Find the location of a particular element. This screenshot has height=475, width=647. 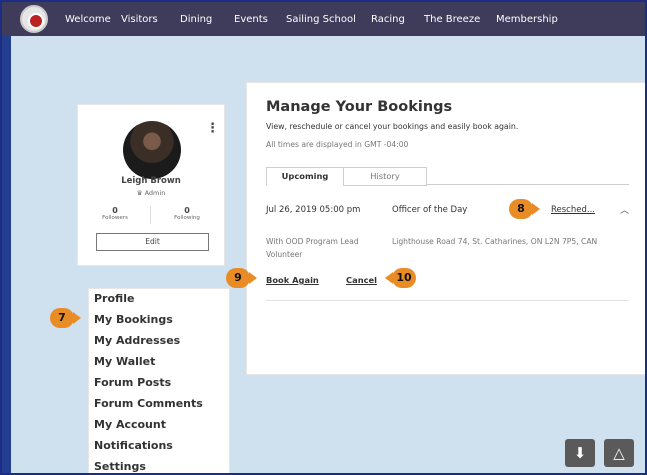

menu-item-my-bookings: My Bookings is located at coordinates (133, 319).